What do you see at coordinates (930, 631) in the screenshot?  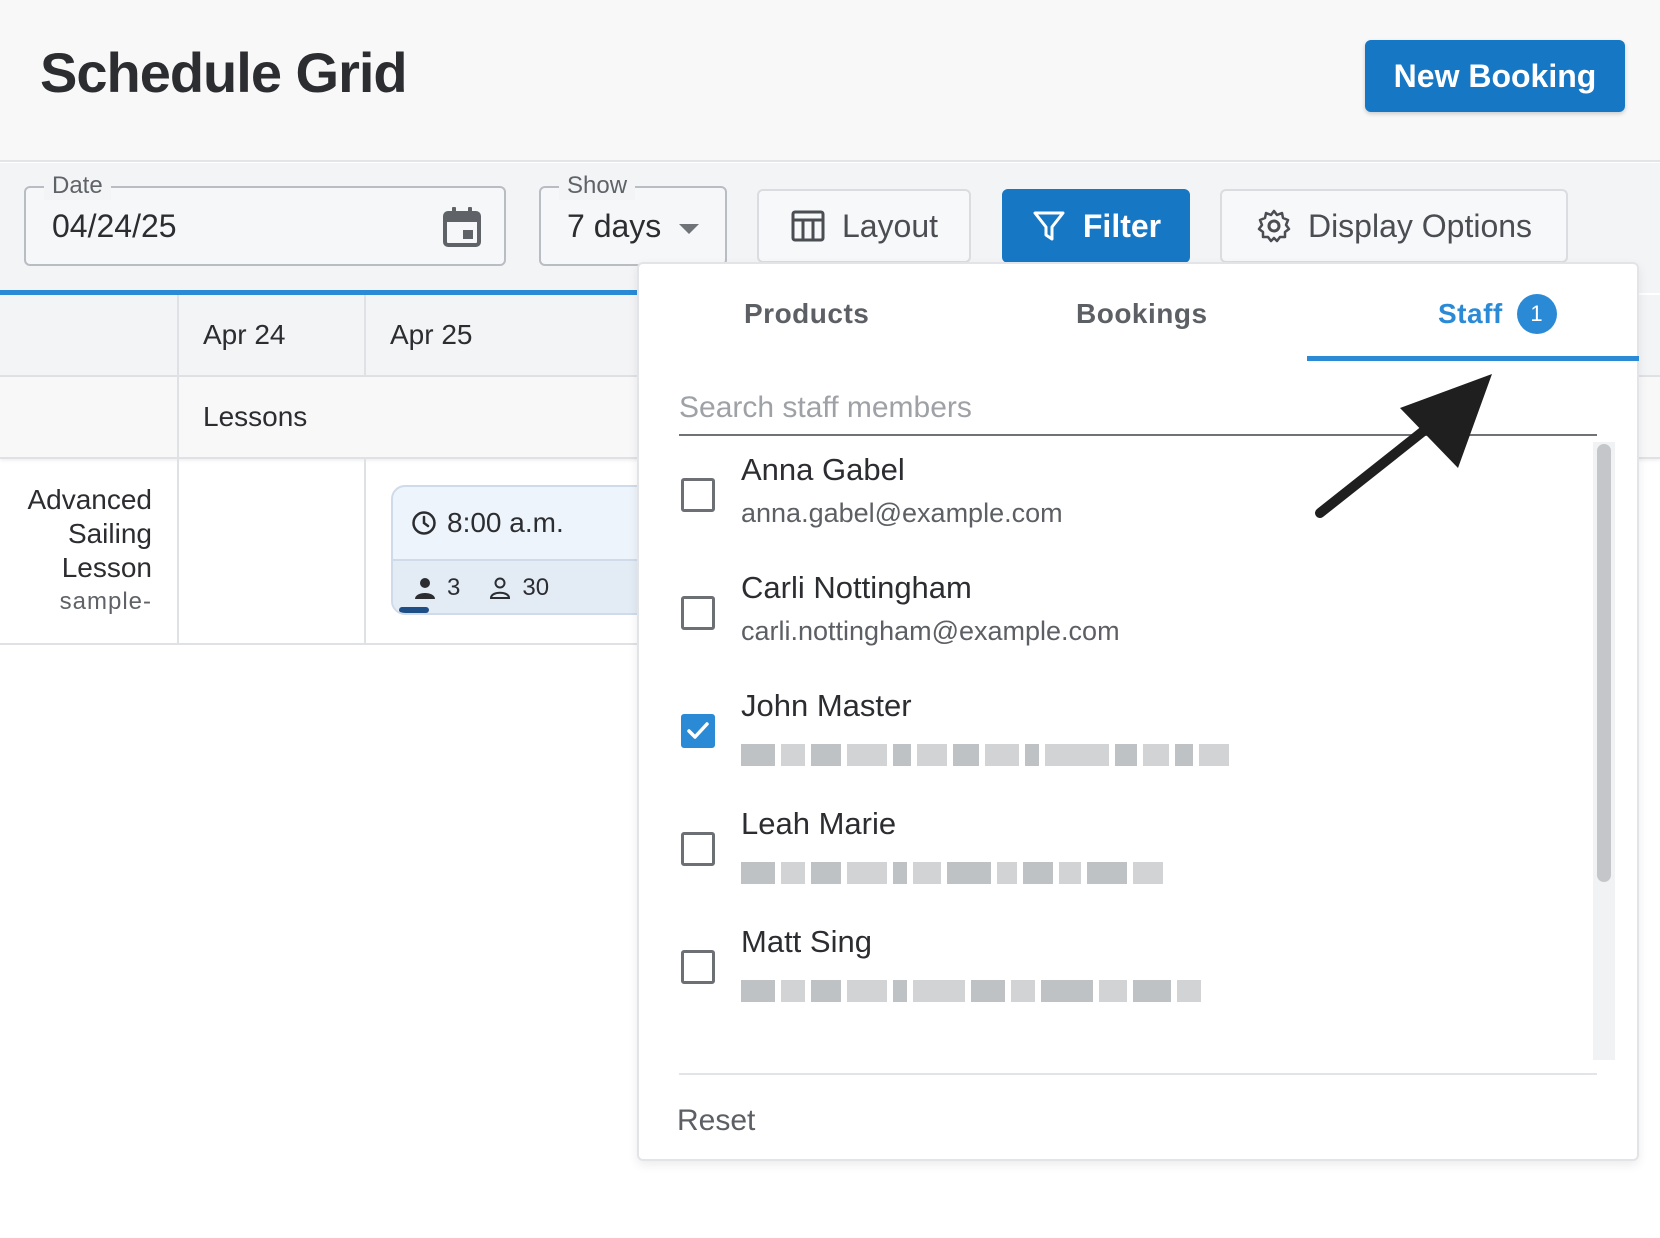 I see `staff-email: carli.nottingham@example.com` at bounding box center [930, 631].